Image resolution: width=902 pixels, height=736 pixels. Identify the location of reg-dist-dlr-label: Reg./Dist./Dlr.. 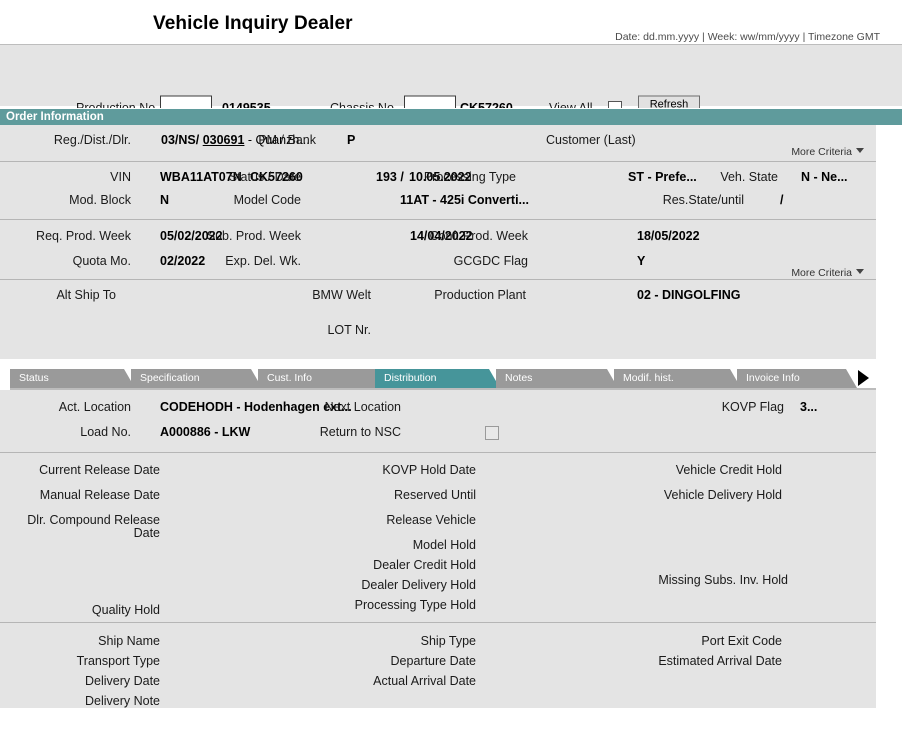
(92, 140).